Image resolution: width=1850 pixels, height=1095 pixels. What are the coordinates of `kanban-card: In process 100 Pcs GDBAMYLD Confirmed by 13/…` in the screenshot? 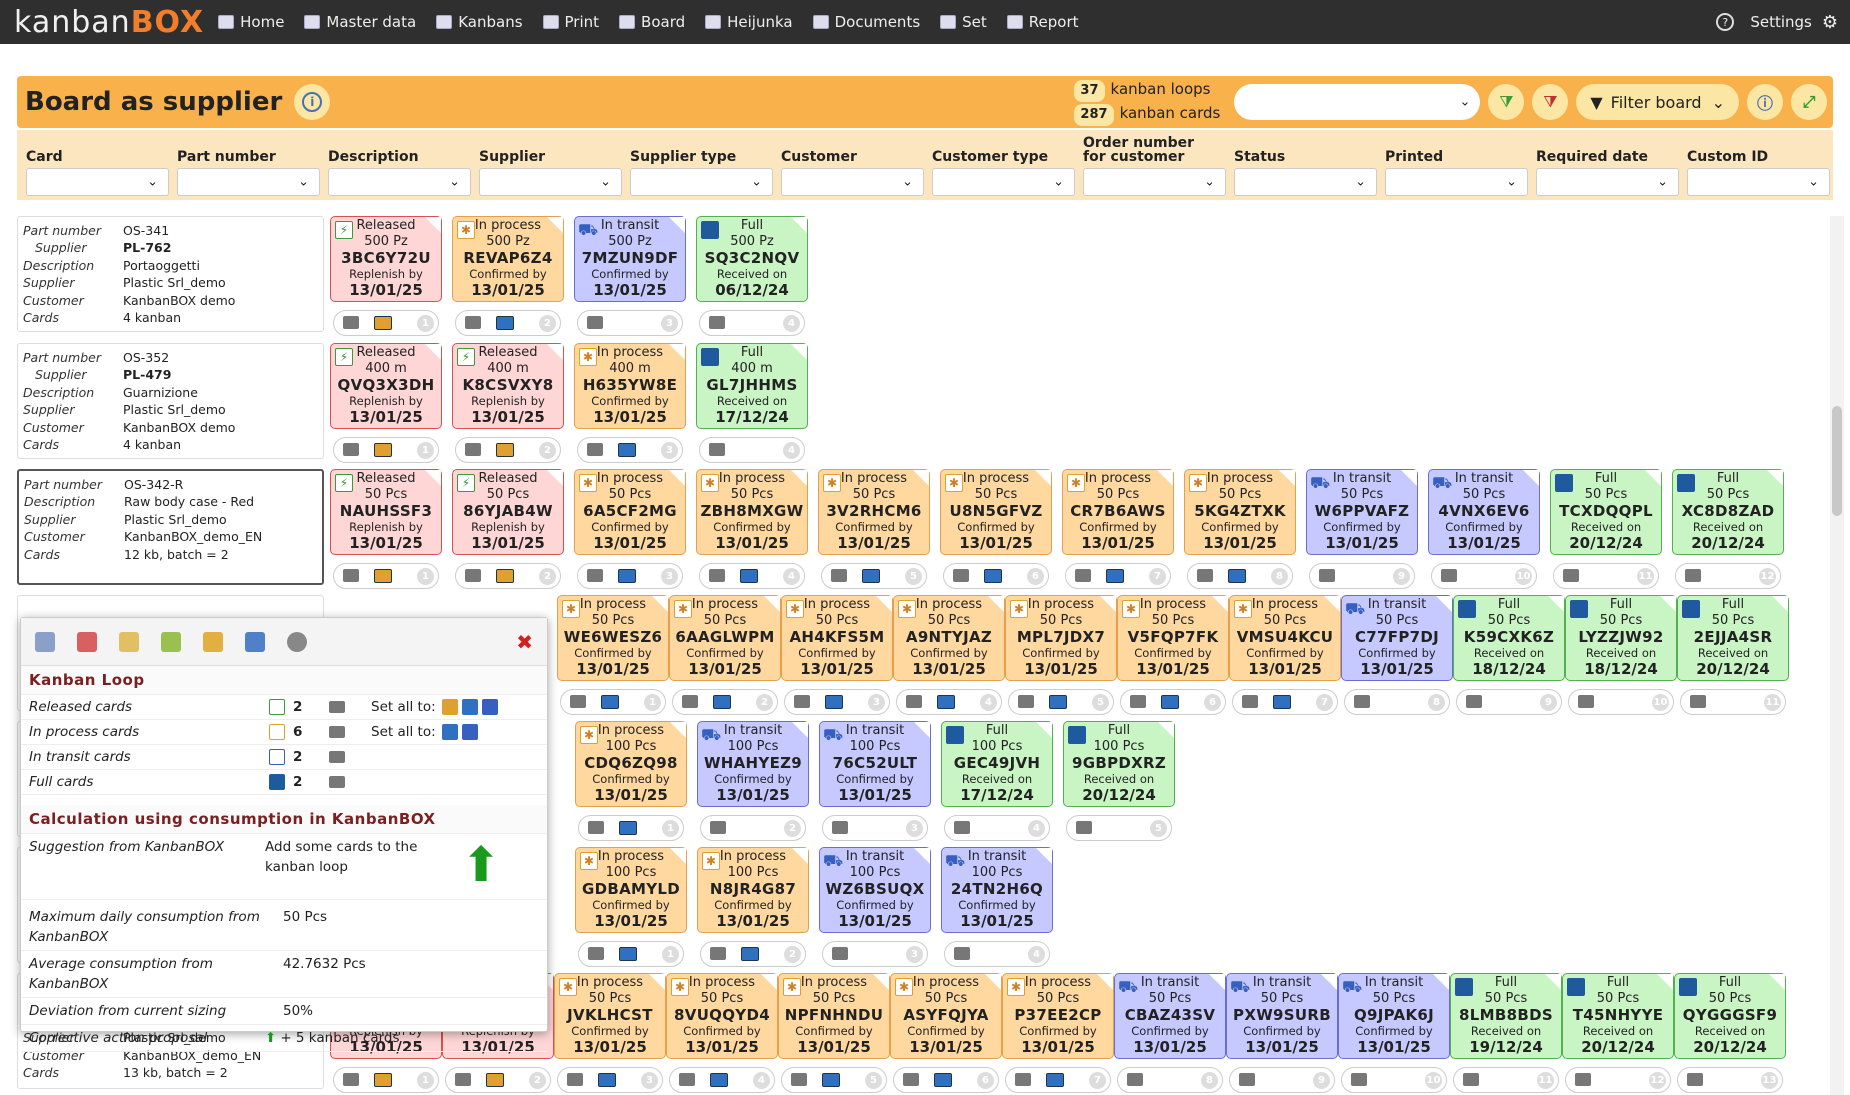 It's located at (631, 908).